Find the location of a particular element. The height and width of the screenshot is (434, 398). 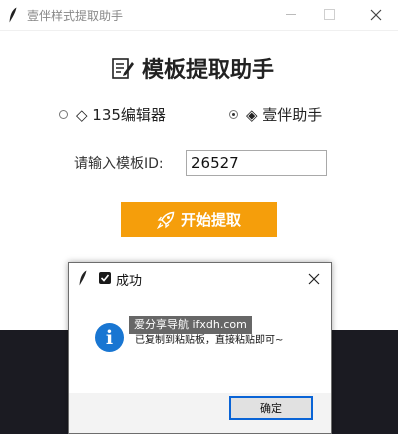

dialog-title: 成功 is located at coordinates (129, 281).